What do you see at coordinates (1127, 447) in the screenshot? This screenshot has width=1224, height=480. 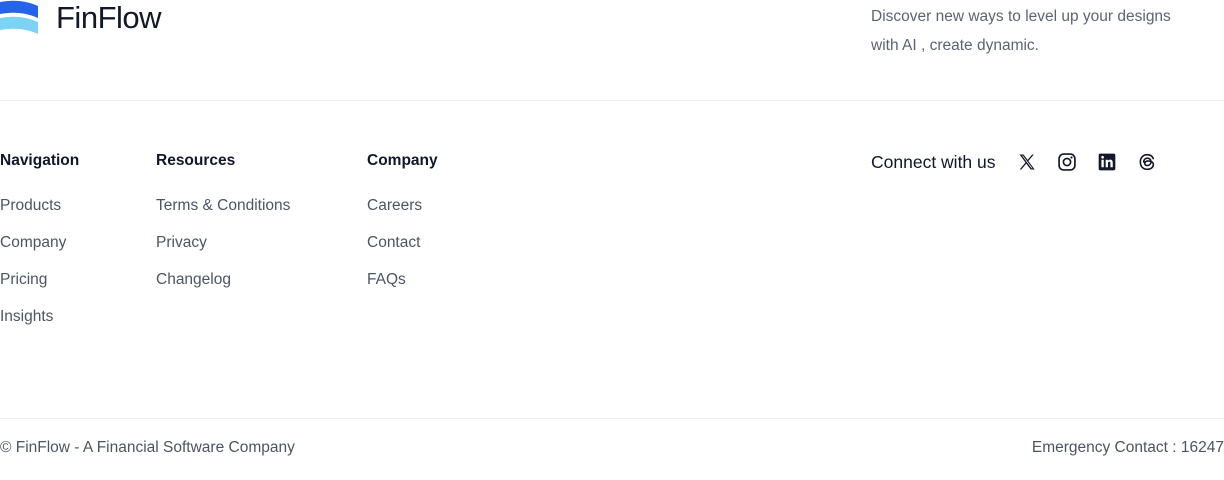 I see `emergency-contact: Emergency Contact : 16247` at bounding box center [1127, 447].